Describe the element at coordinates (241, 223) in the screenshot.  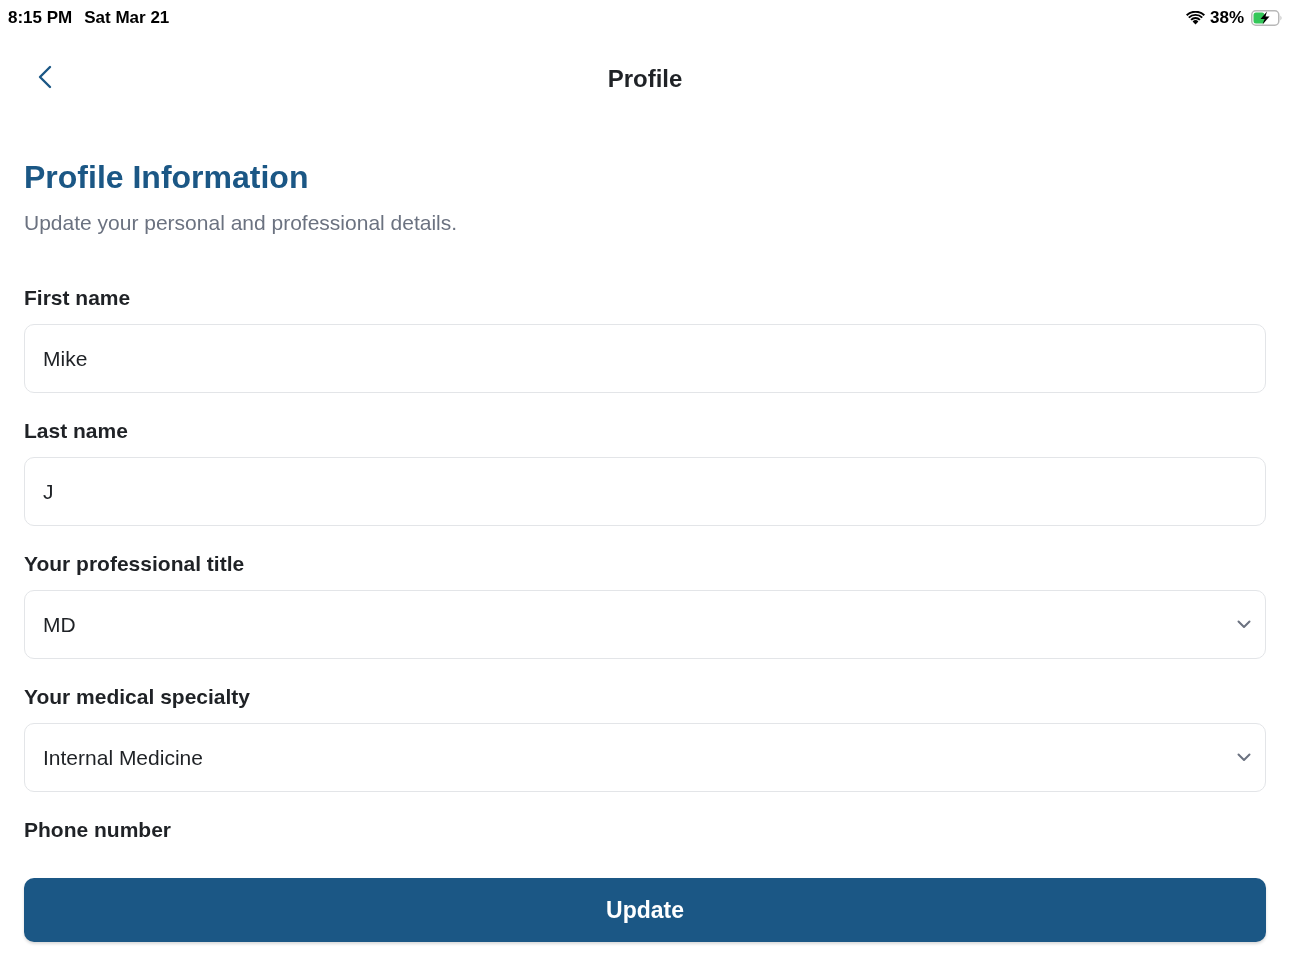
I see `section-subtitle: Update your personal and professional details.` at that location.